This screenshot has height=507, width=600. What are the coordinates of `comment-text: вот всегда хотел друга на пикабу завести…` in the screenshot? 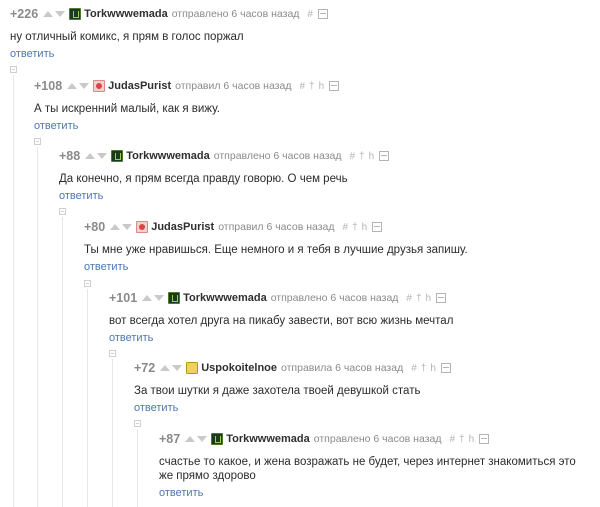 It's located at (281, 321).